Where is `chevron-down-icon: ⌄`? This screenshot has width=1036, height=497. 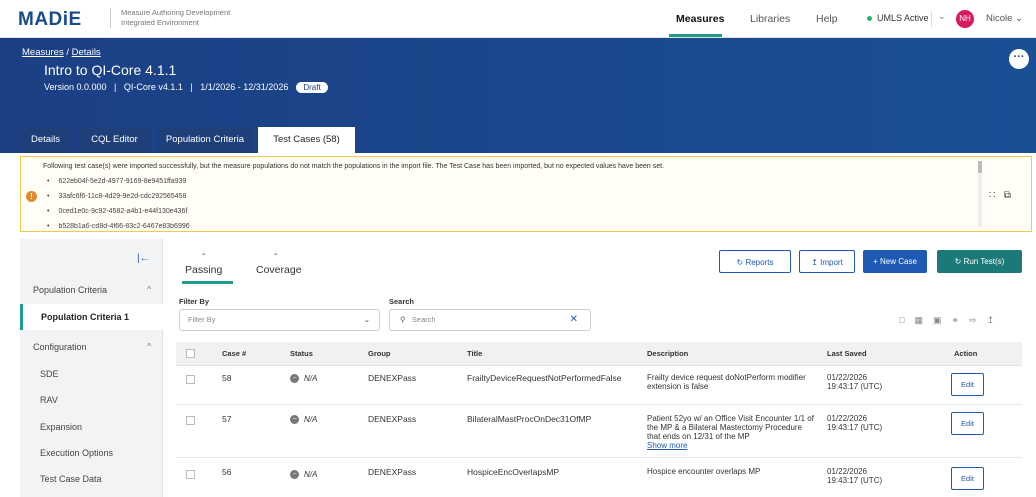 chevron-down-icon: ⌄ is located at coordinates (1019, 18).